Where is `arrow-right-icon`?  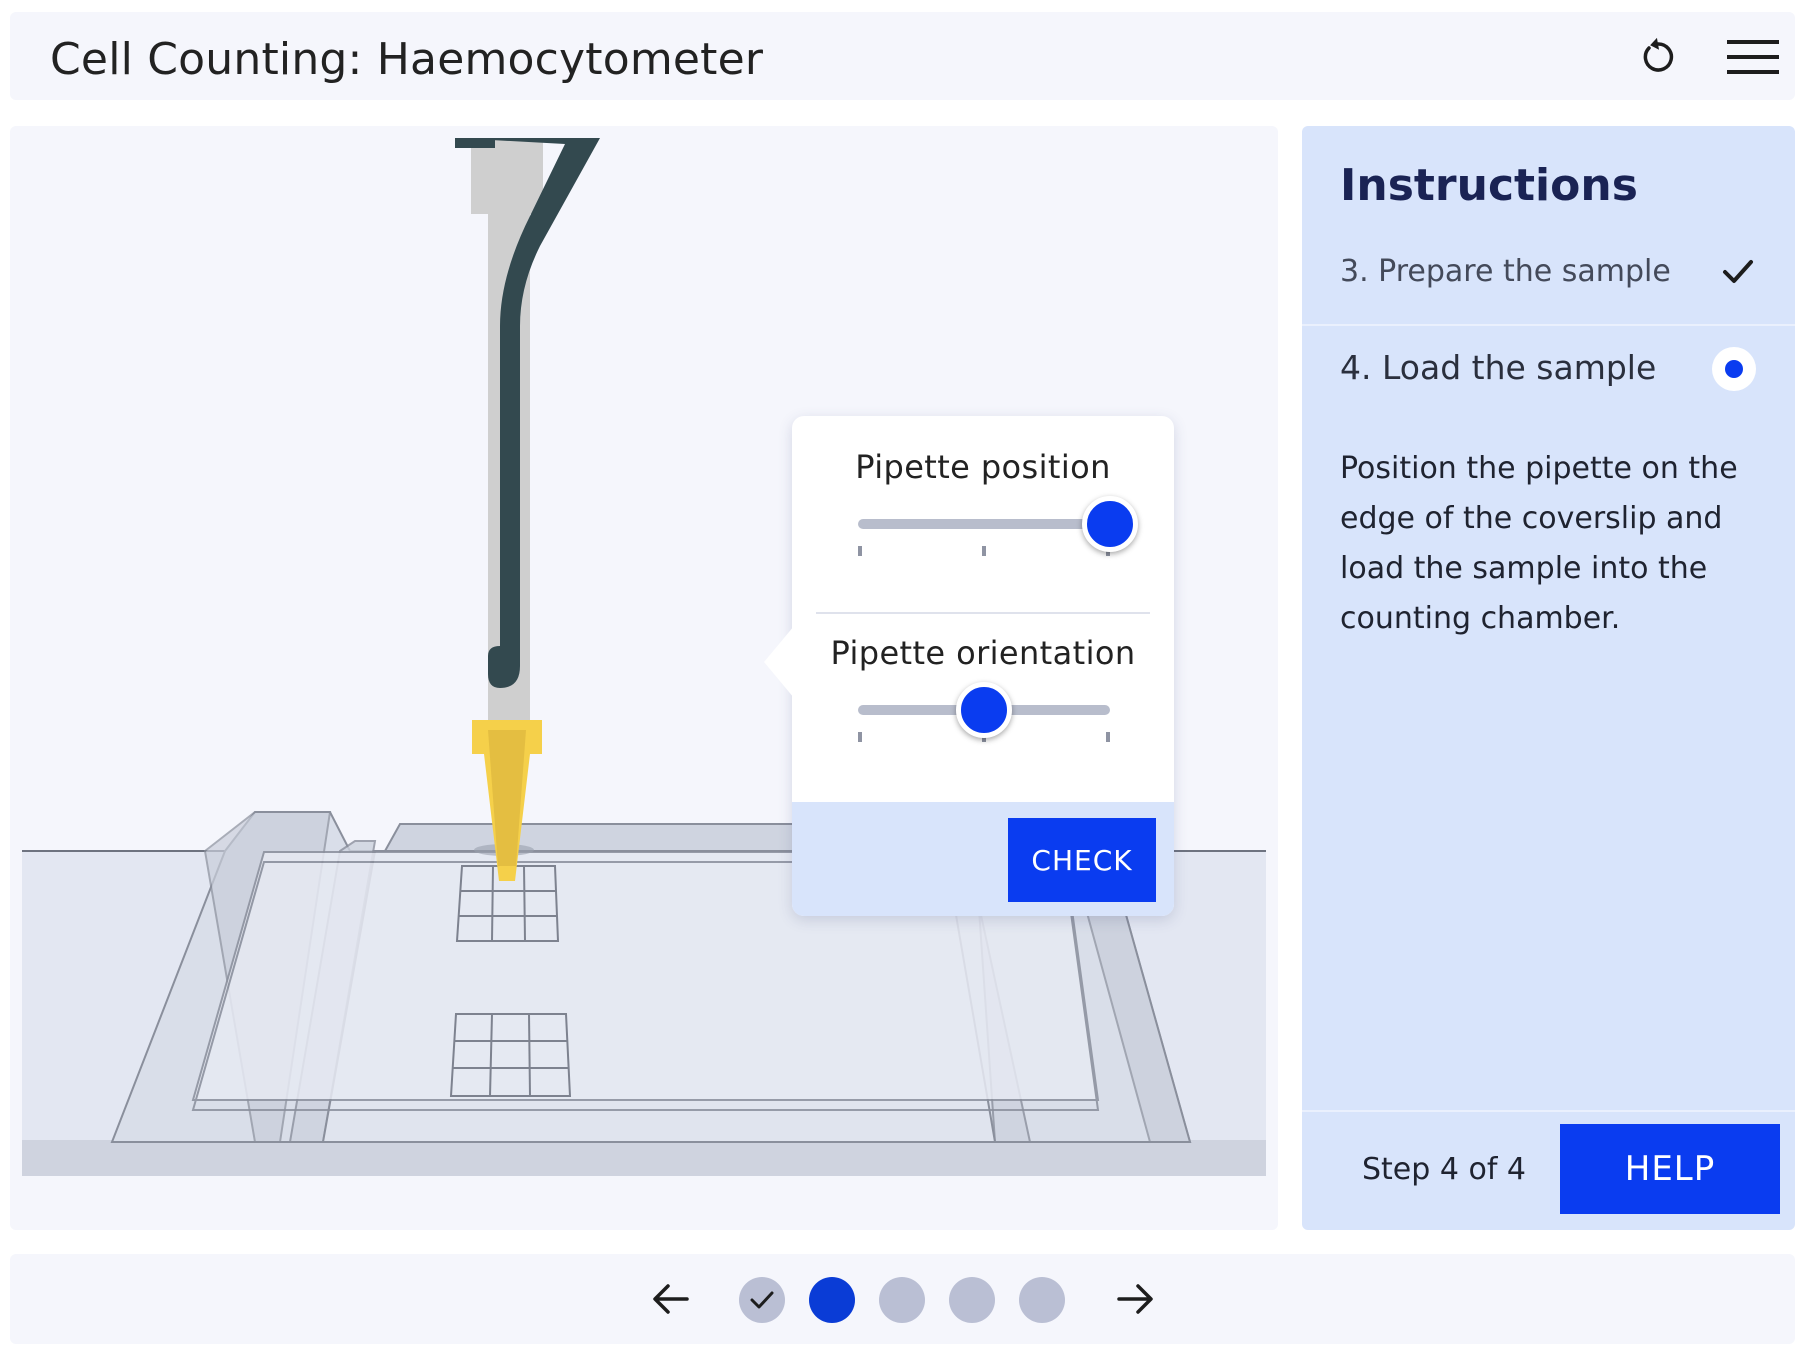
arrow-right-icon is located at coordinates (1135, 1299).